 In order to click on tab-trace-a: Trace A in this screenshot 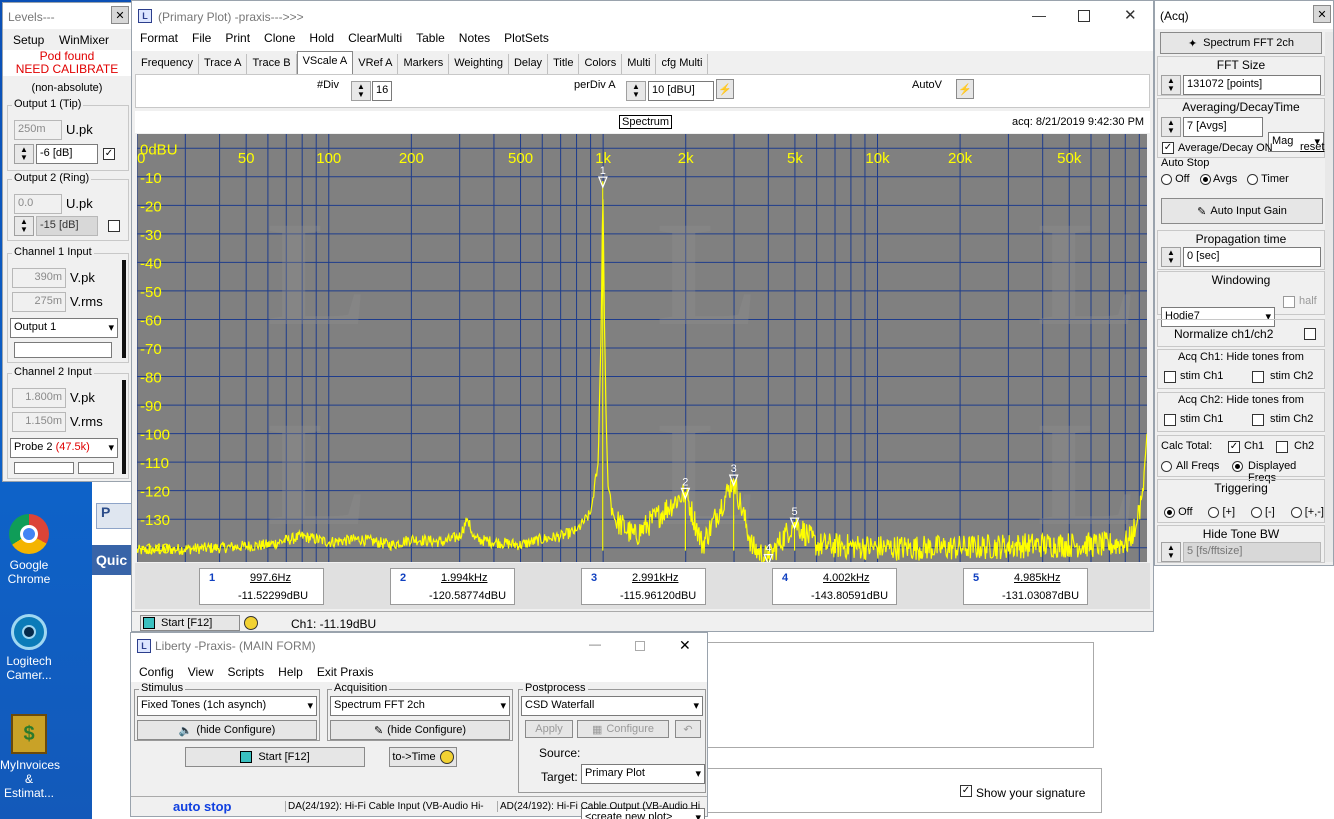, I will do `click(223, 64)`.